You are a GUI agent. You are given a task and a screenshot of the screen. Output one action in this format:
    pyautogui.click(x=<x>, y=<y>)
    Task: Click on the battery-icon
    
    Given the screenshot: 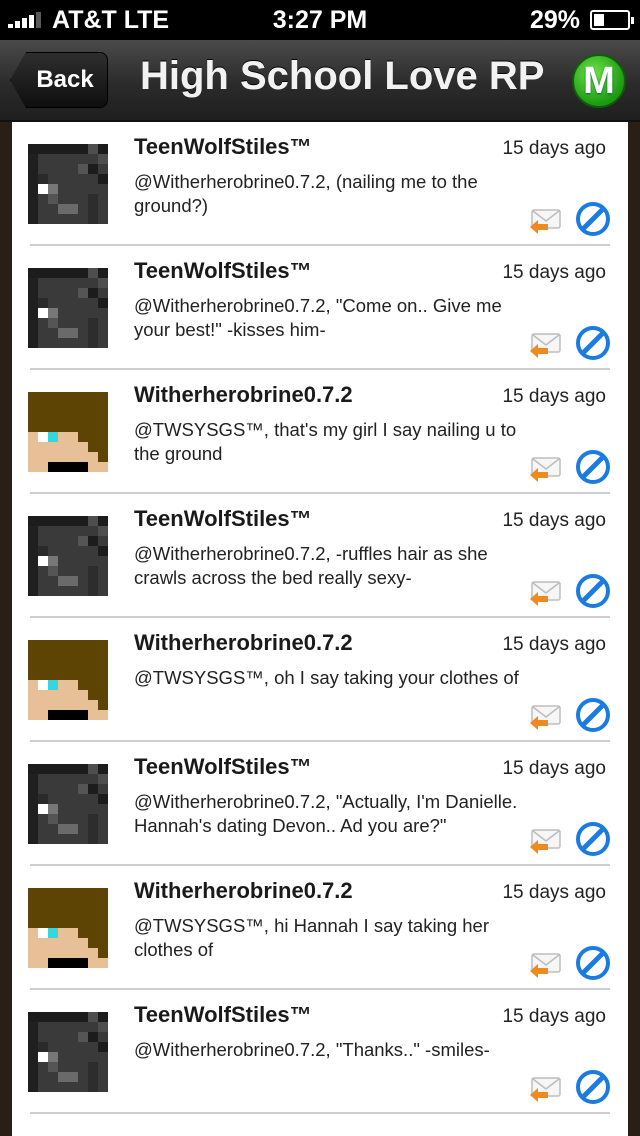 What is the action you would take?
    pyautogui.click(x=612, y=20)
    